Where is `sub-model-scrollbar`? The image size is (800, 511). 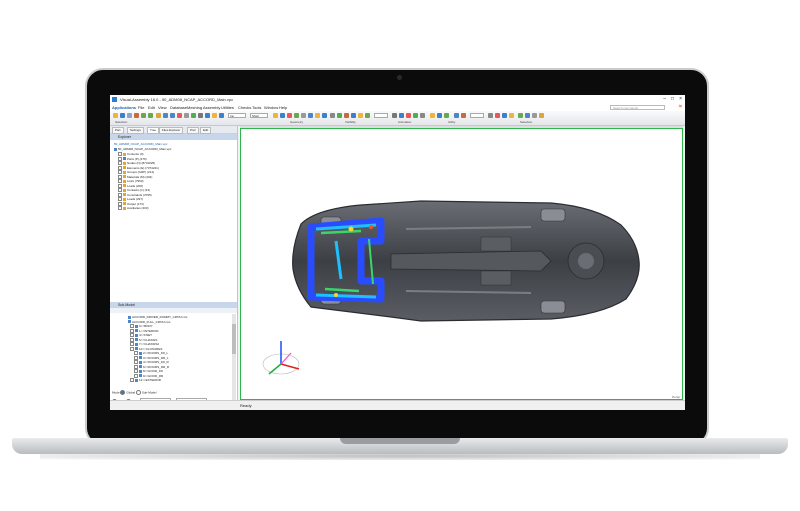
sub-model-scrollbar is located at coordinates (234, 359).